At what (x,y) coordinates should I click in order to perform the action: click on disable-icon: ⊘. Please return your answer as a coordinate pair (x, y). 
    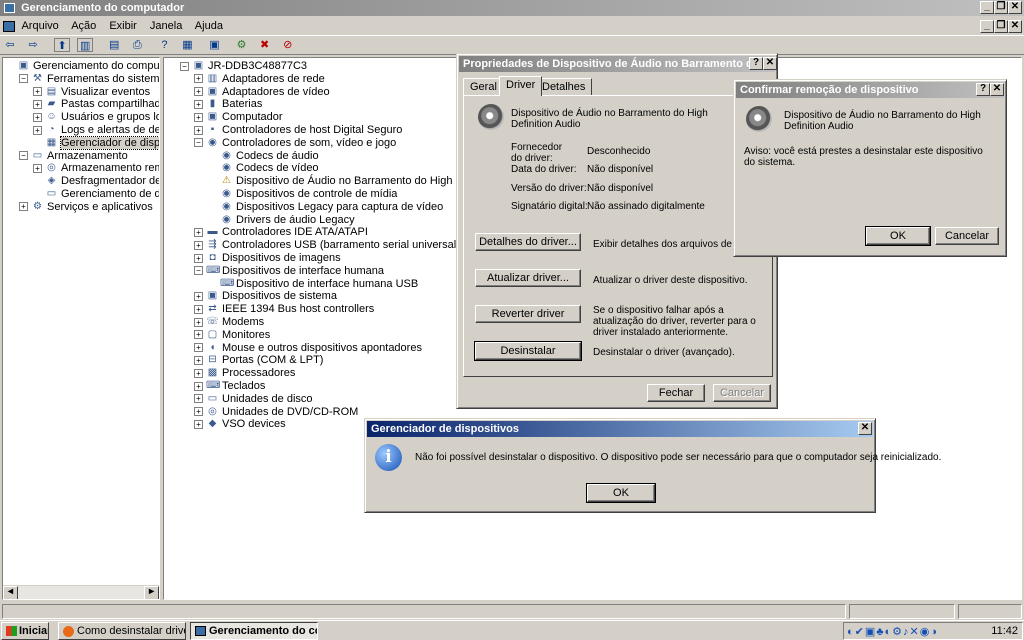
    Looking at the image, I should click on (288, 45).